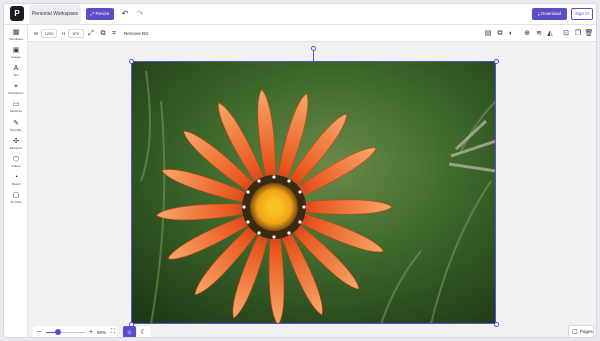 The image size is (600, 341). What do you see at coordinates (16, 195) in the screenshot?
I see `folder-icon: ▢` at bounding box center [16, 195].